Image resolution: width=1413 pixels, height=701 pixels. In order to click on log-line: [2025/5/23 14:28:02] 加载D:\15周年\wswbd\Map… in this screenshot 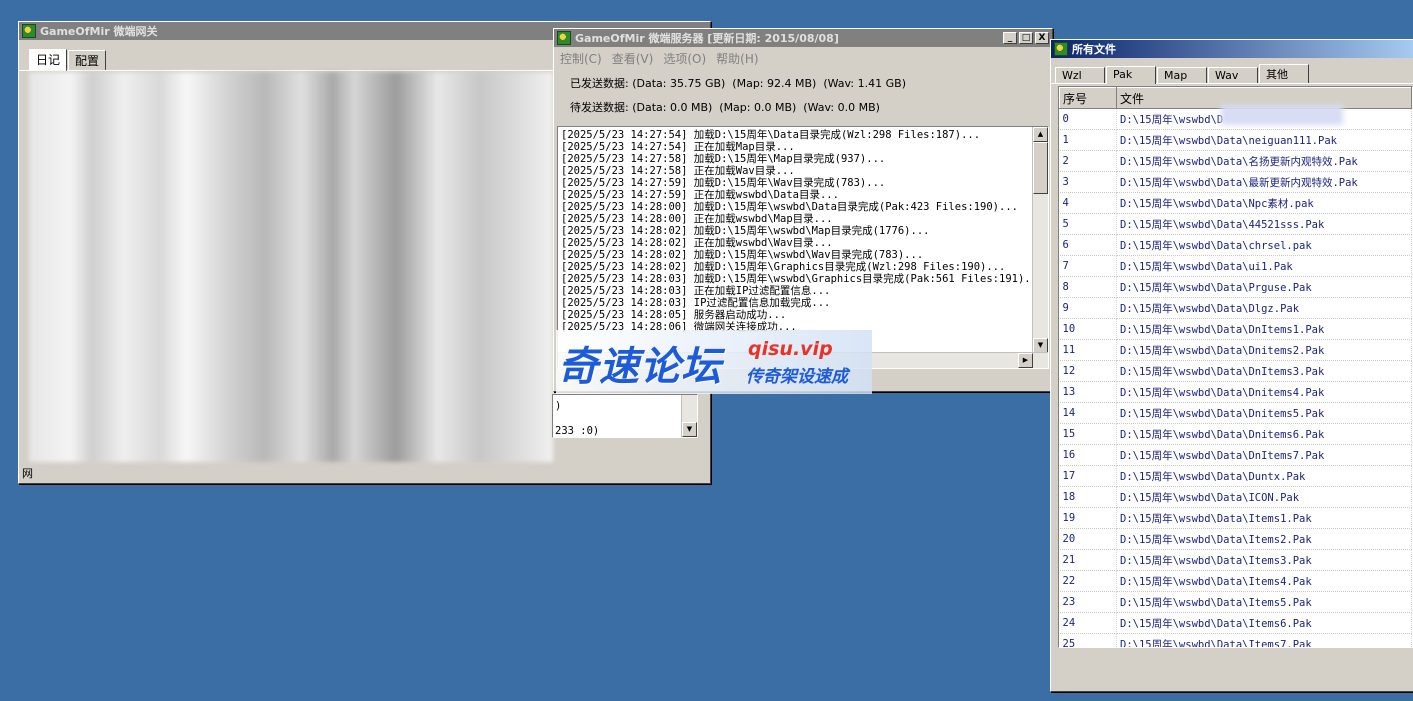, I will do `click(745, 231)`.